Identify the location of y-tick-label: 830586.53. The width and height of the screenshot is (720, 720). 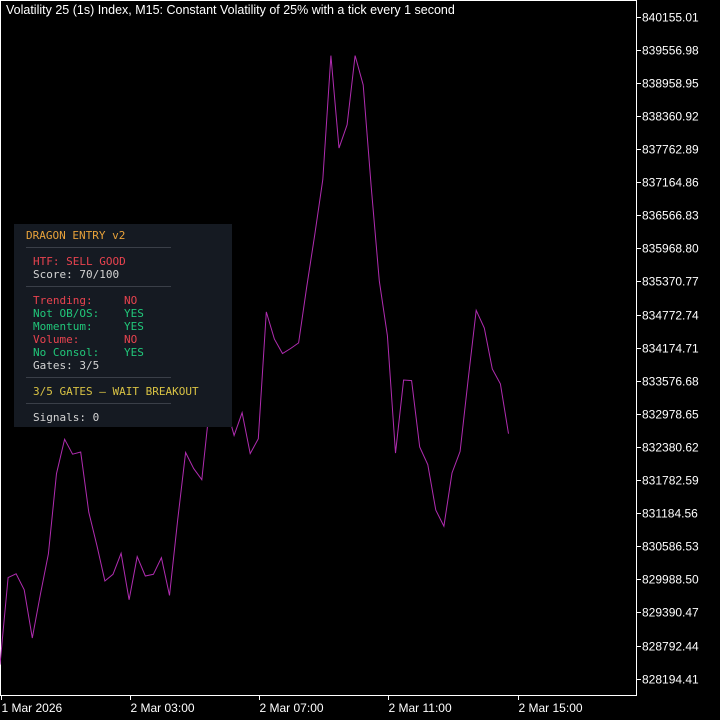
(670, 547).